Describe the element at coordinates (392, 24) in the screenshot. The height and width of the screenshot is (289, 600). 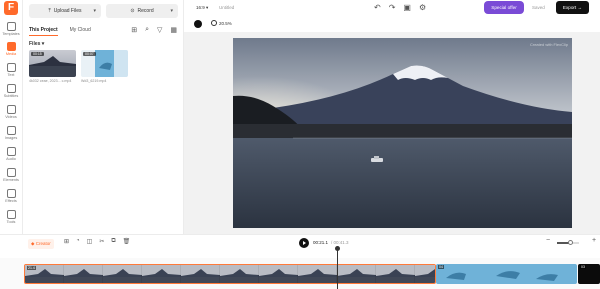
I see `preview-toolbar: 20.5%` at that location.